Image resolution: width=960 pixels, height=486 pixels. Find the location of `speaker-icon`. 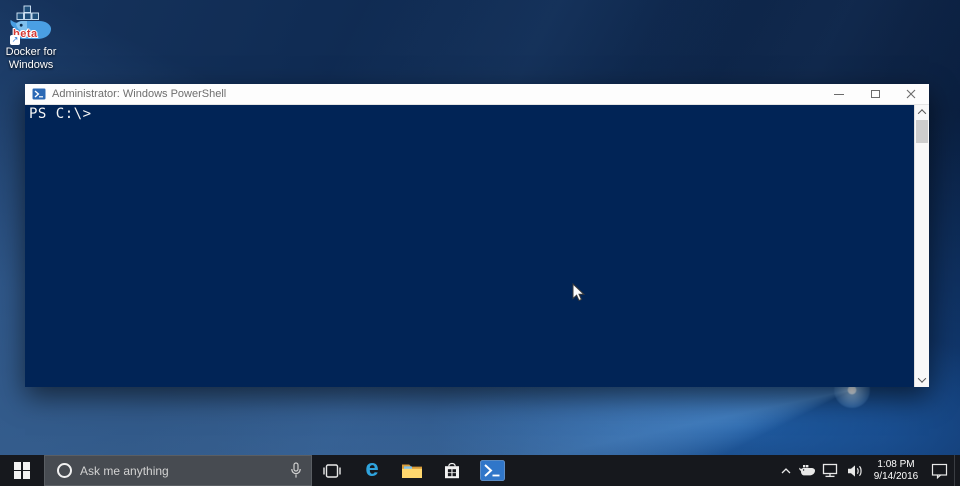

speaker-icon is located at coordinates (854, 470).